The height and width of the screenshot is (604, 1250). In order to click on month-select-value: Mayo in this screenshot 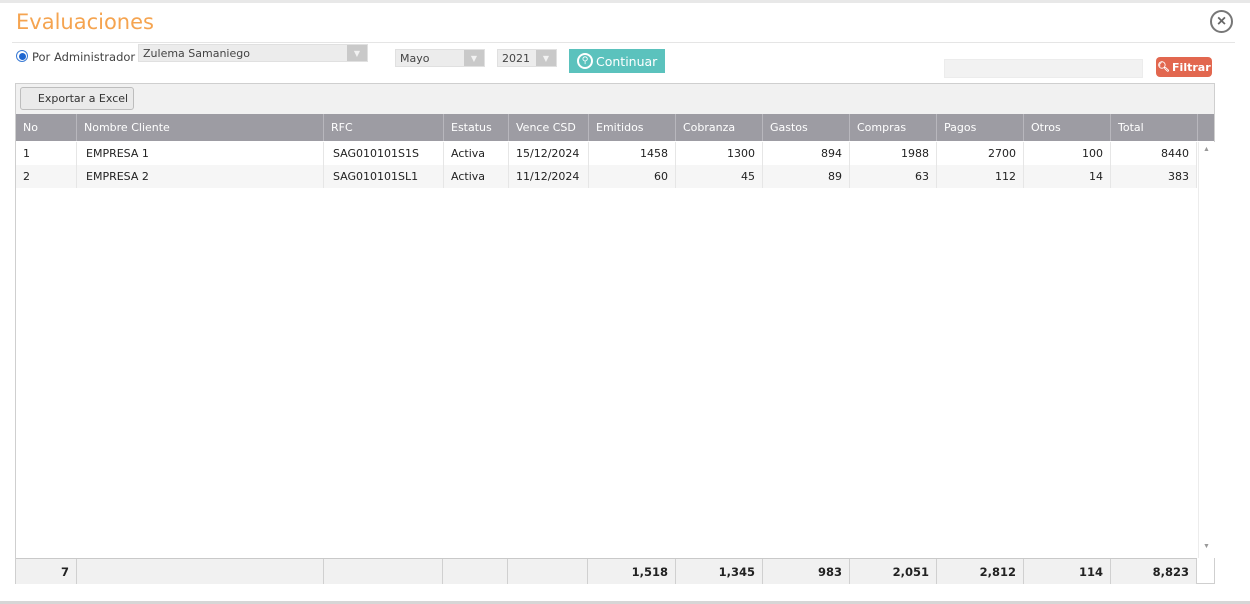, I will do `click(415, 58)`.